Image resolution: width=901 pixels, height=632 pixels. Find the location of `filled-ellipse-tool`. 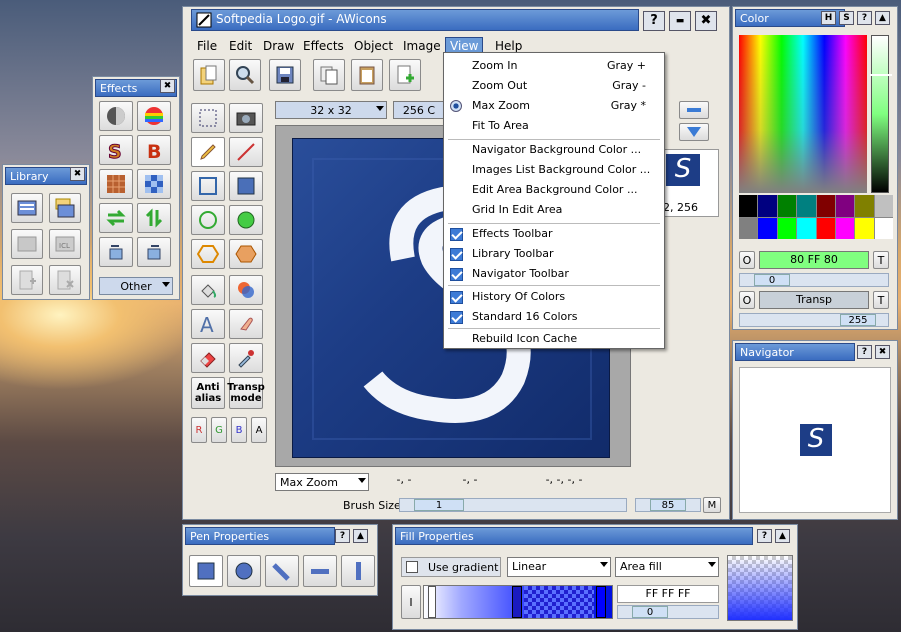

filled-ellipse-tool is located at coordinates (246, 220).